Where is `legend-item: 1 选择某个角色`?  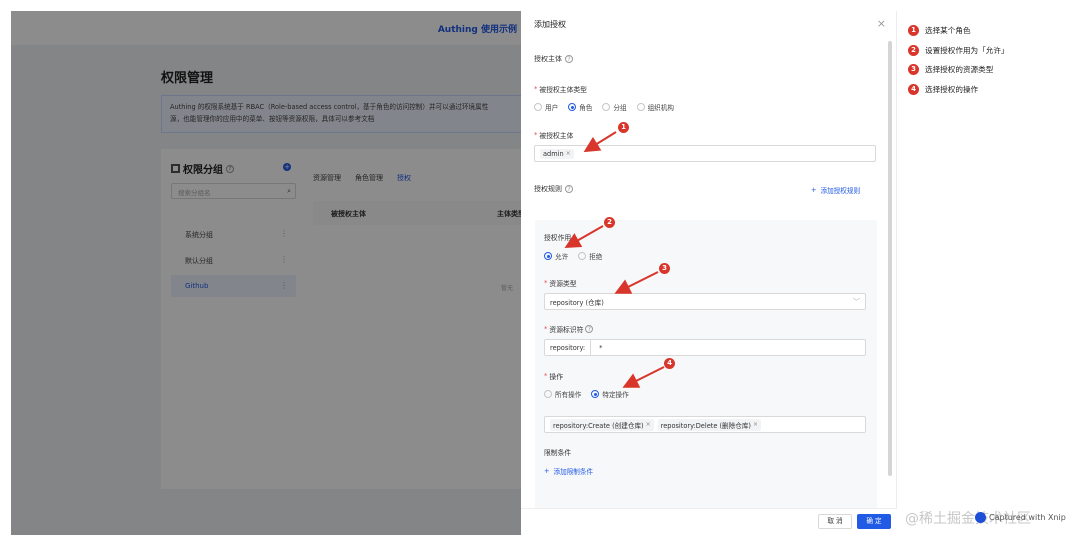
legend-item: 1 选择某个角色 is located at coordinates (958, 31).